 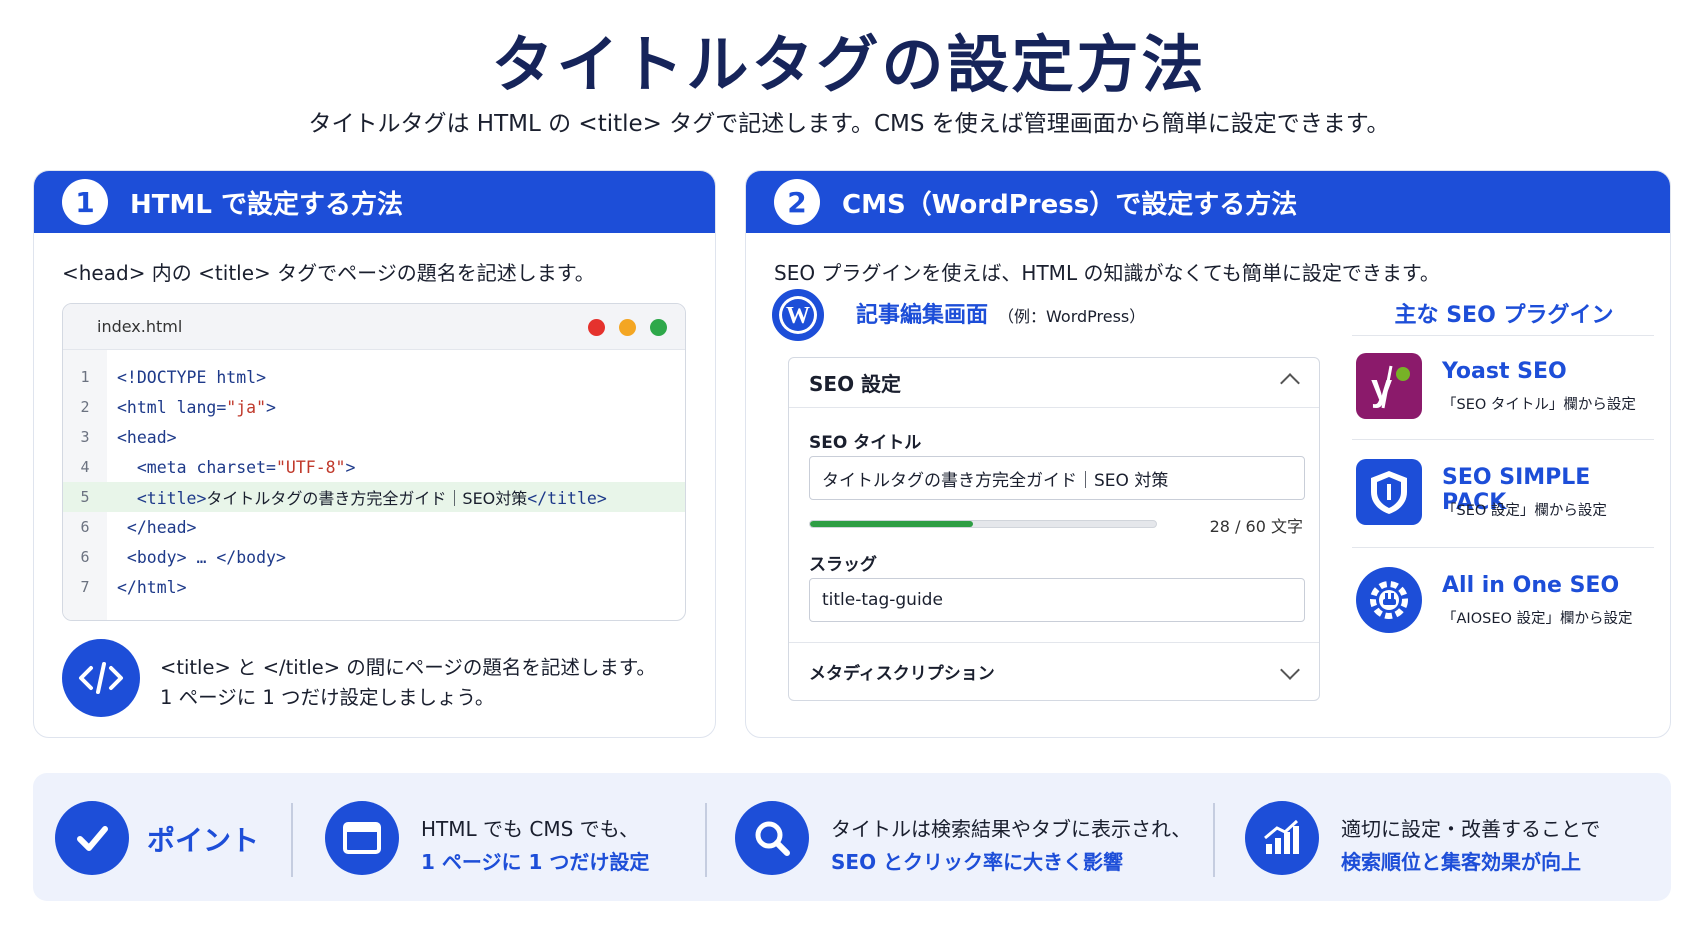 I want to click on panel-header: 1 HTML で設定する方法, so click(x=374, y=202).